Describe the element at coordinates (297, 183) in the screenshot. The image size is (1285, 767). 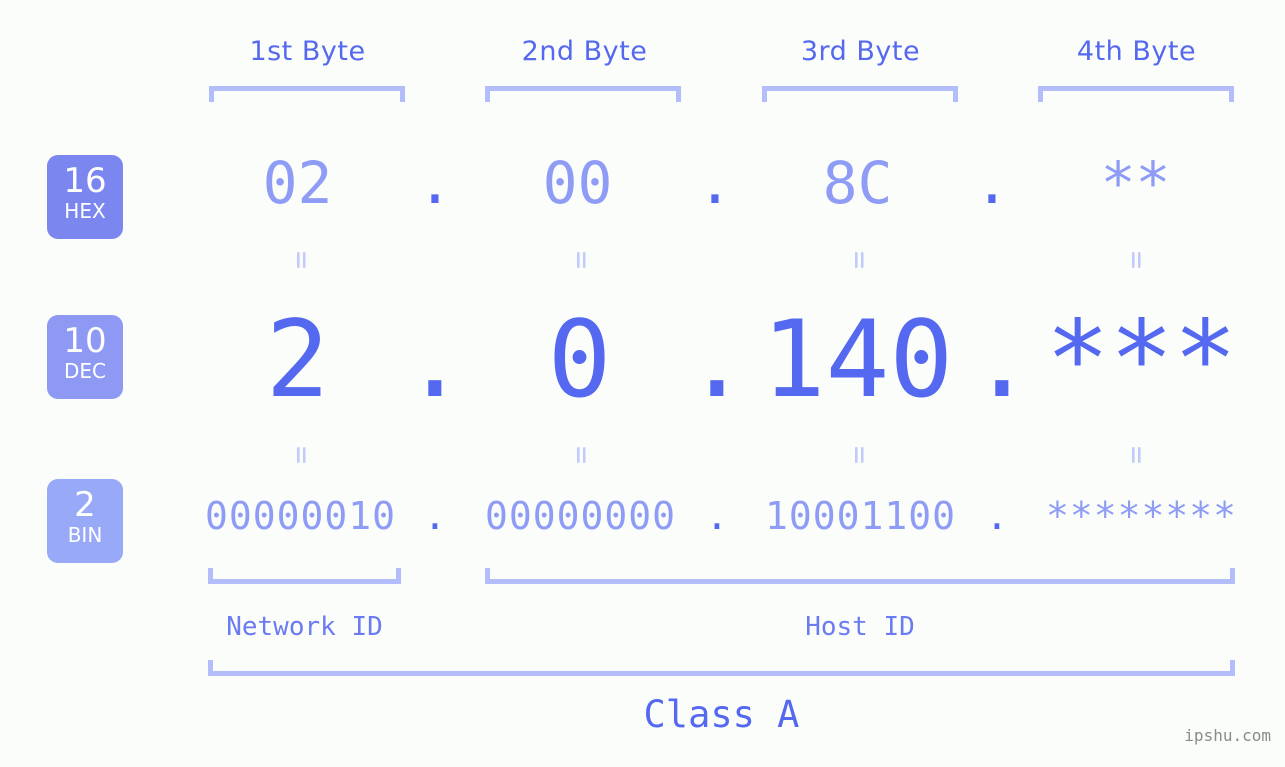
I see `hex-octet-1: 02` at that location.